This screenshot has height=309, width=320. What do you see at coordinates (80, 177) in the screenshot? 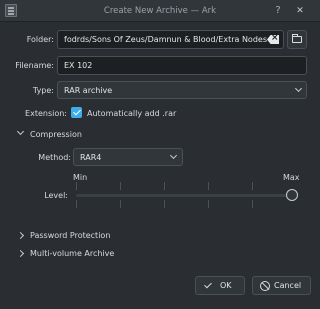
I see `level-min-label: Min` at bounding box center [80, 177].